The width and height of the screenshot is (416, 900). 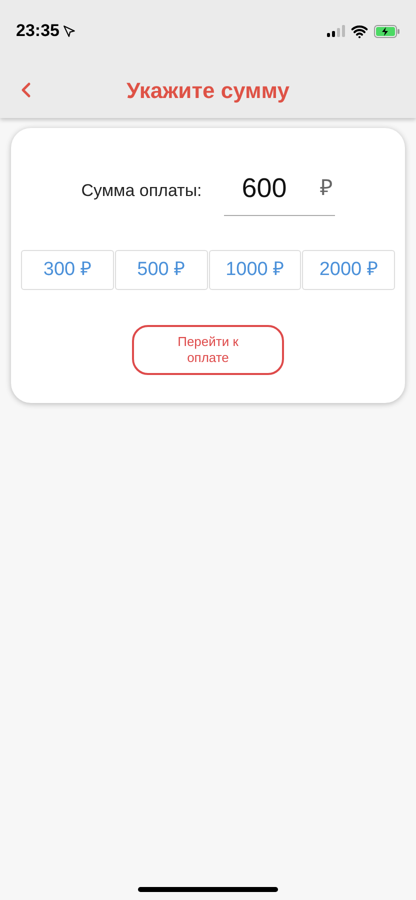 I want to click on preset-amount-button: 1000 ₽, so click(x=255, y=270).